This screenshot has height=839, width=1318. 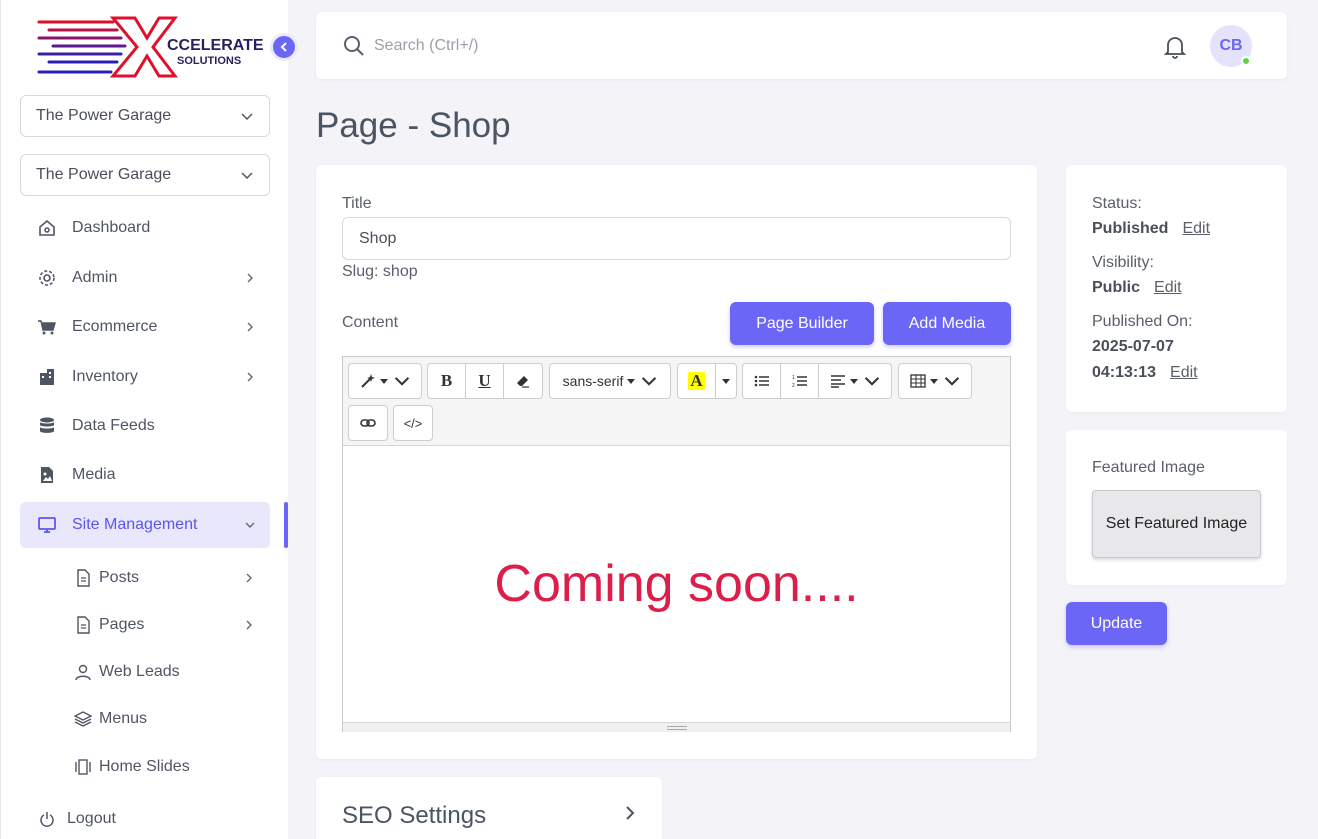 What do you see at coordinates (370, 322) in the screenshot?
I see `content-label: Content` at bounding box center [370, 322].